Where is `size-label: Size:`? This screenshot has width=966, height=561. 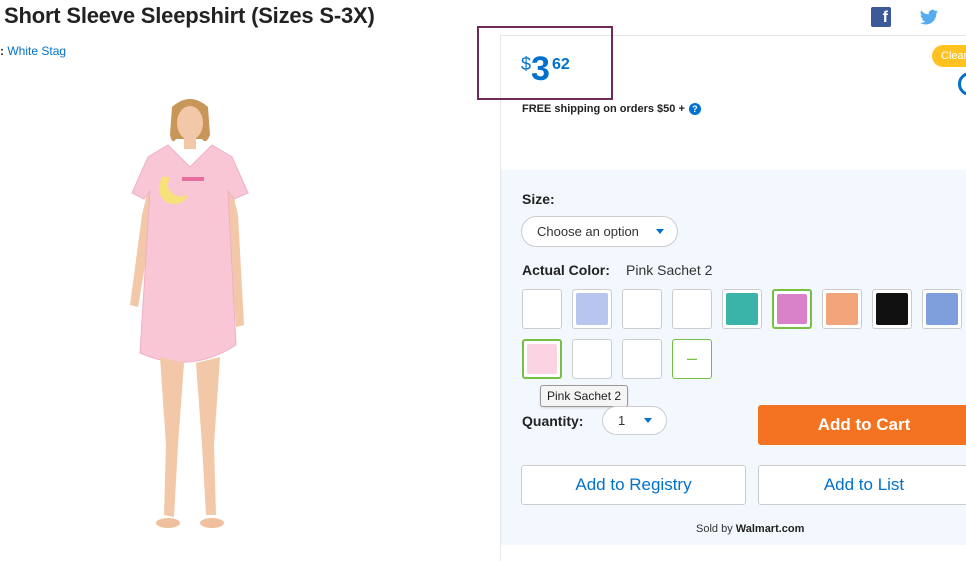 size-label: Size: is located at coordinates (538, 199).